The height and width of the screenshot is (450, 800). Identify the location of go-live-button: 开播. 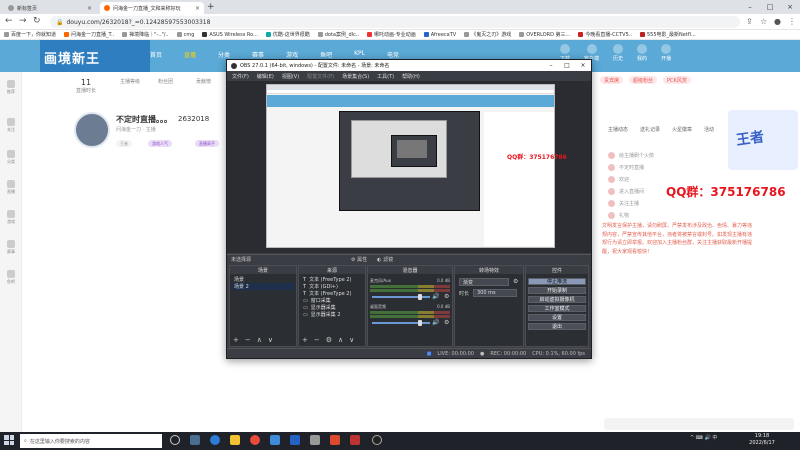
(666, 53).